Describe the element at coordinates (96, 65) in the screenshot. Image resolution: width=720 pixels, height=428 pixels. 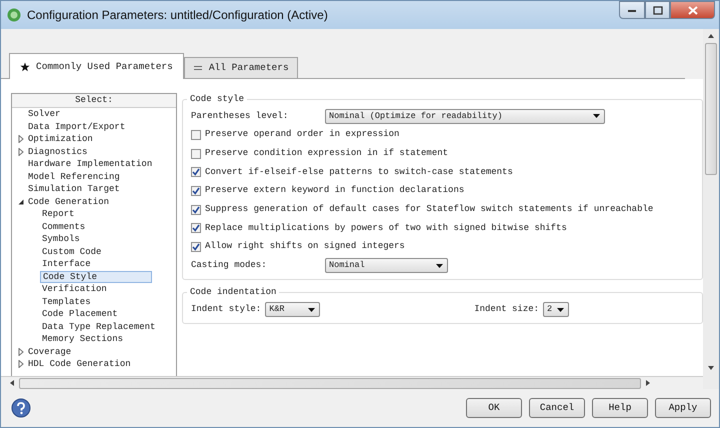
I see `tab: Commonly Used Parameters` at that location.